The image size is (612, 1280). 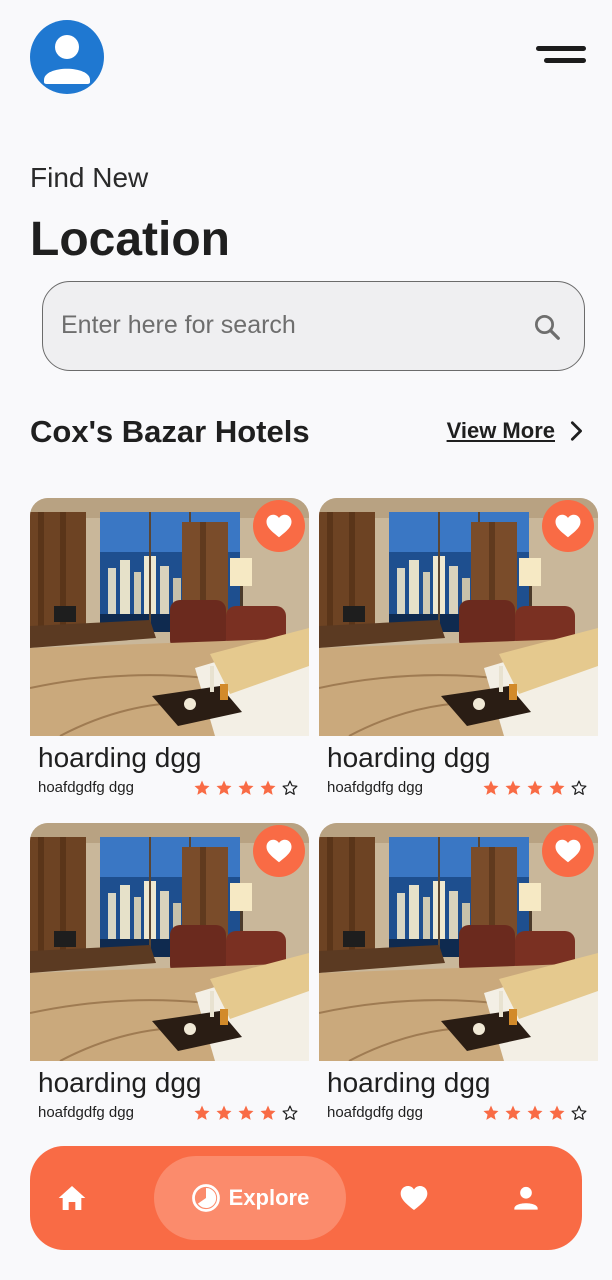 What do you see at coordinates (269, 1197) in the screenshot?
I see `nav-explore-label: Explore` at bounding box center [269, 1197].